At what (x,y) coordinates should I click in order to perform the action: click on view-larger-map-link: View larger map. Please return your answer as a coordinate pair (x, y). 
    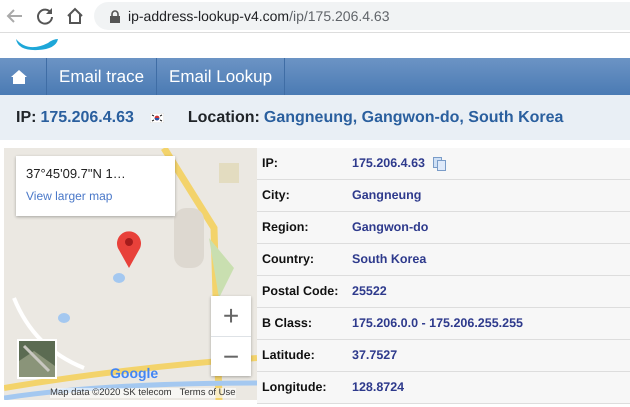
    Looking at the image, I should click on (69, 195).